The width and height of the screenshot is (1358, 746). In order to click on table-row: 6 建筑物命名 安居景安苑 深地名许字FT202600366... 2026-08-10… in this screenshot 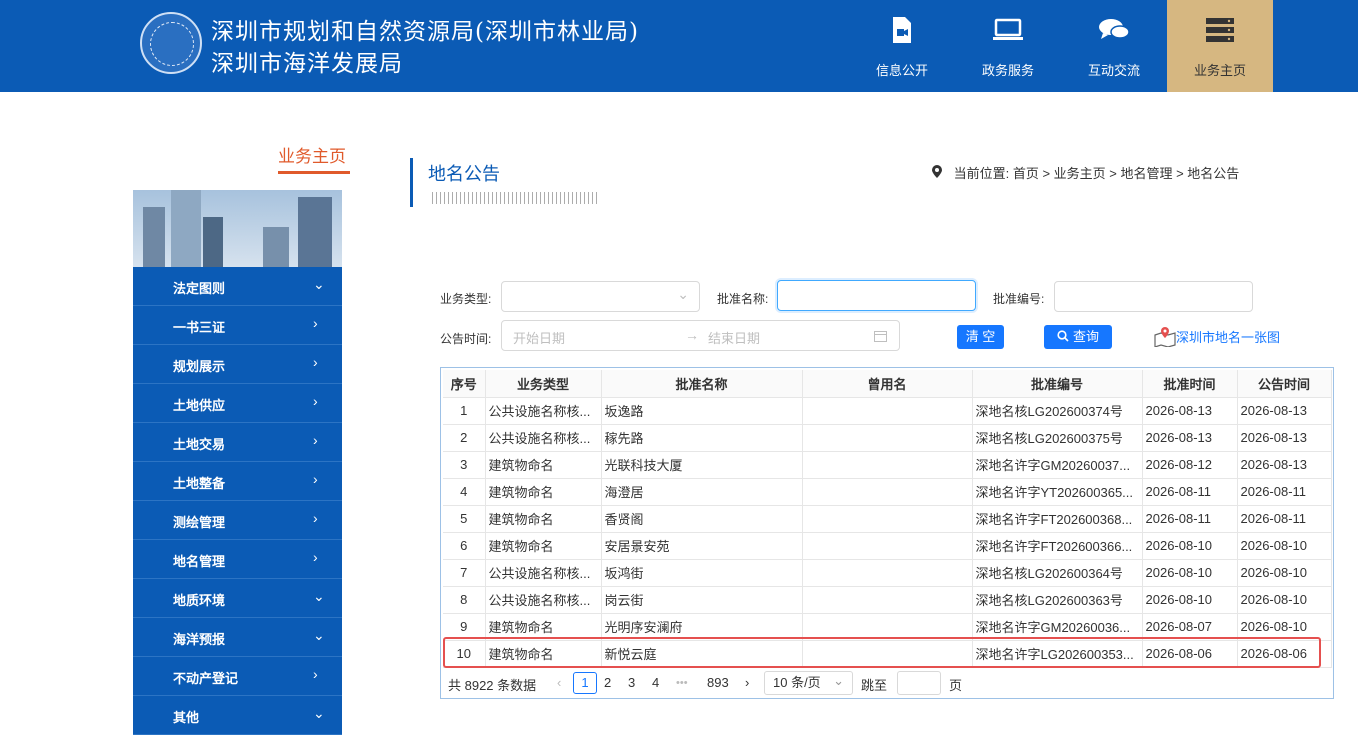, I will do `click(887, 546)`.